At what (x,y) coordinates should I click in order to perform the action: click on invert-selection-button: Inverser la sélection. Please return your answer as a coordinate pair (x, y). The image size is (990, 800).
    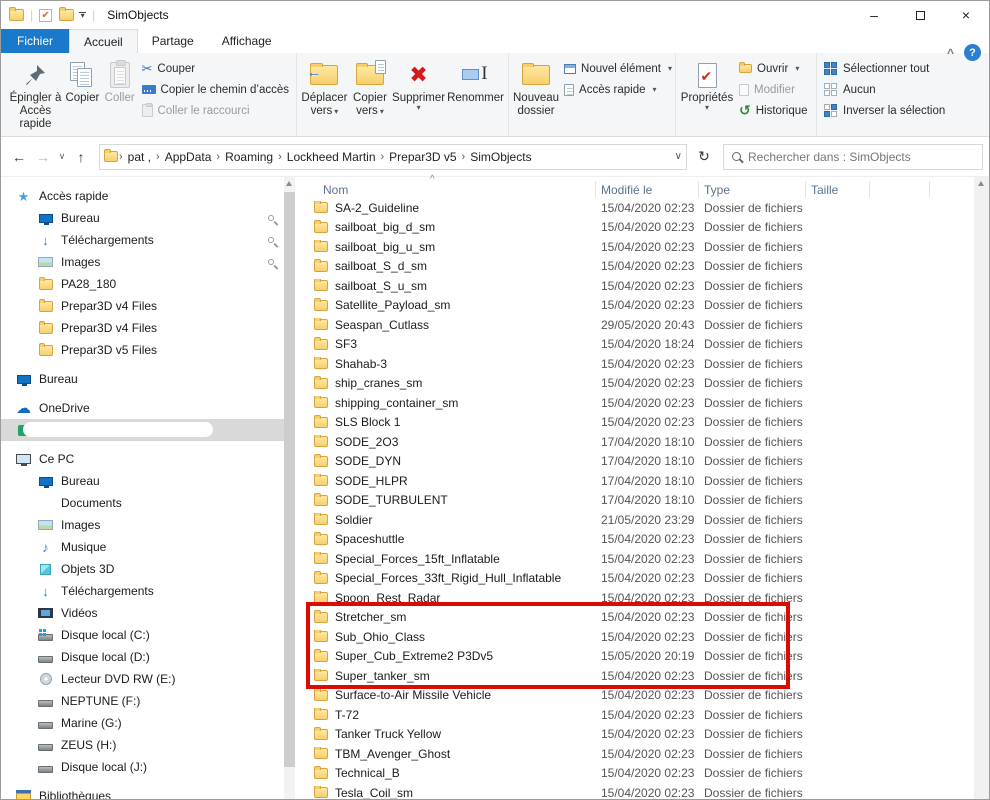
    Looking at the image, I should click on (884, 110).